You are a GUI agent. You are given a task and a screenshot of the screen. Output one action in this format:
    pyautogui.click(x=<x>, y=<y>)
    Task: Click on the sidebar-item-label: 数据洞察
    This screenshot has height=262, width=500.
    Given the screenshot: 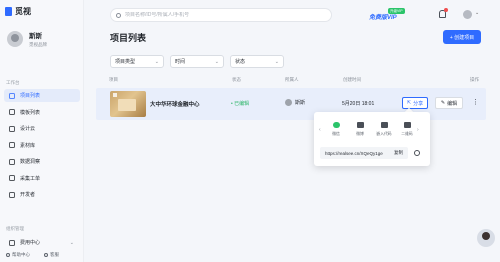 What is the action you would take?
    pyautogui.click(x=30, y=162)
    